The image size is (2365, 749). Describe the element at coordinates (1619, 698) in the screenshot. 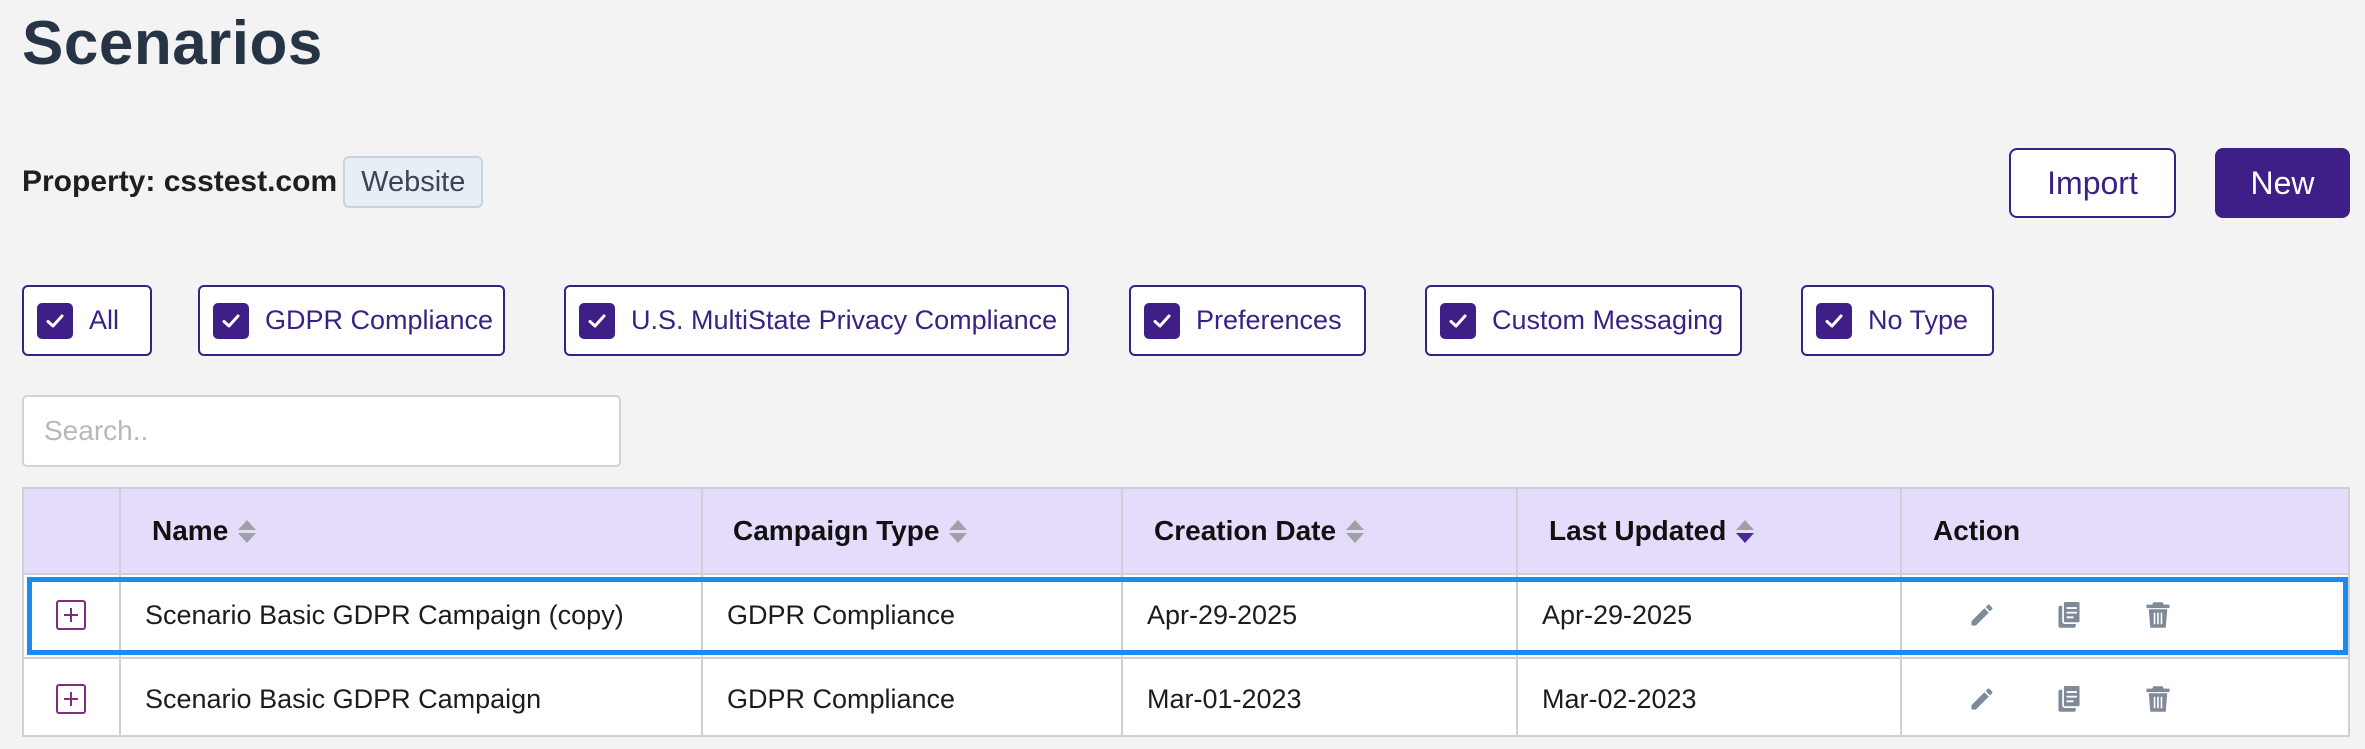

I see `cell-last-updated: Mar-02-2023` at that location.